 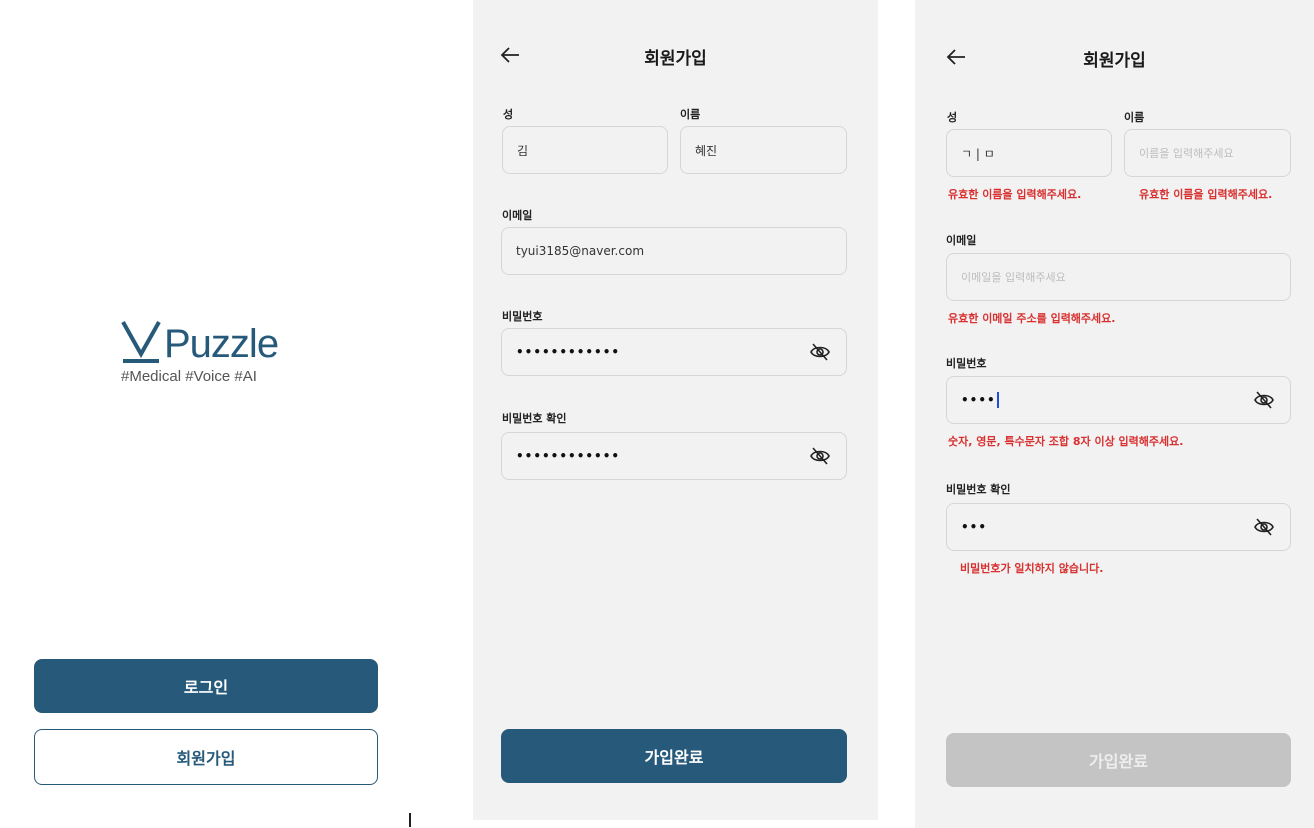 I want to click on last-name-value: 김, so click(x=523, y=150).